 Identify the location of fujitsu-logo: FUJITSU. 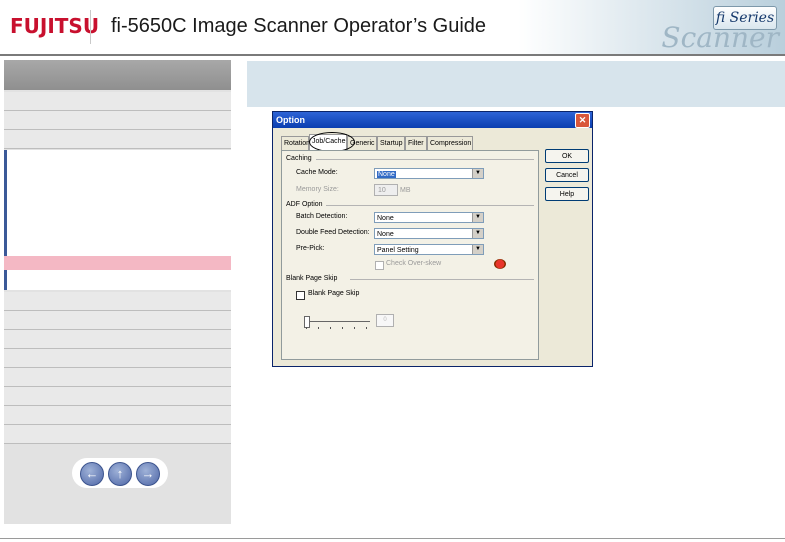
(55, 26).